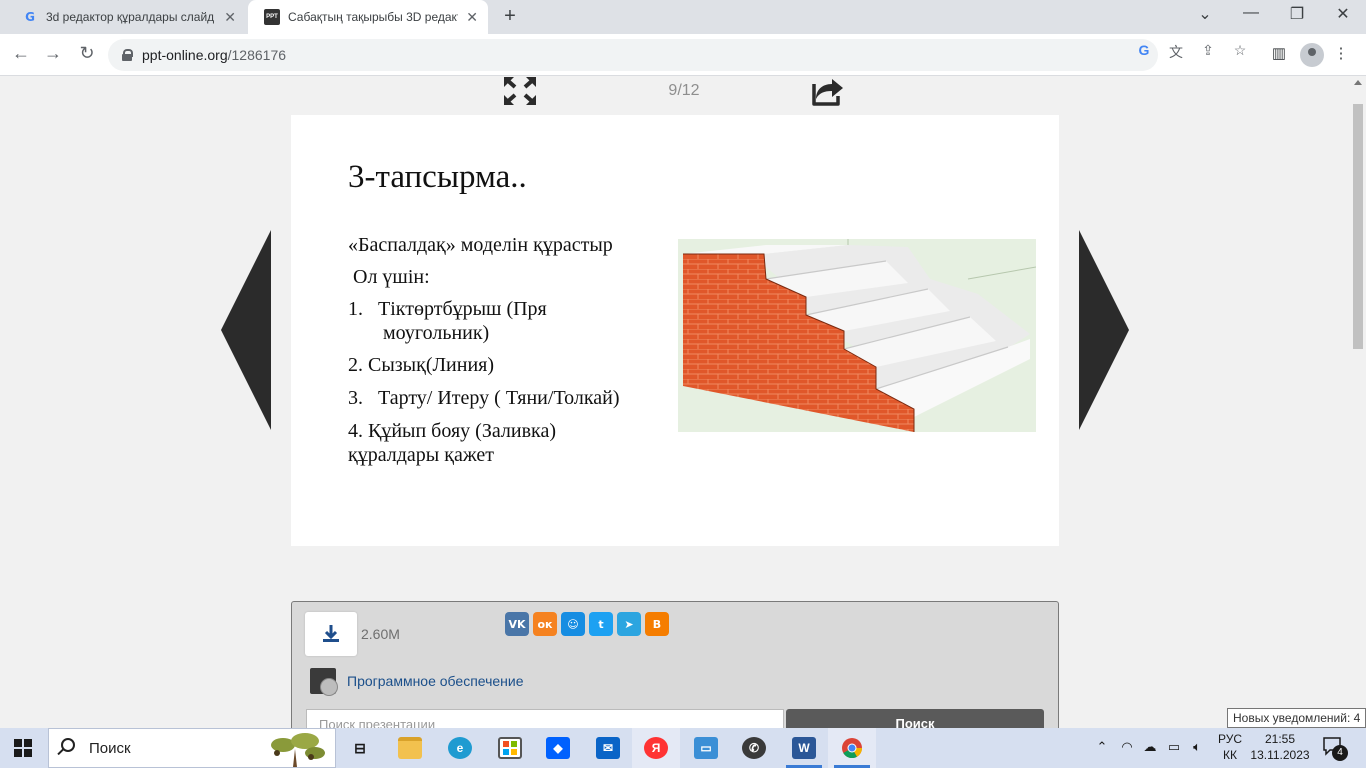  I want to click on mail-icon: ✉, so click(608, 748).